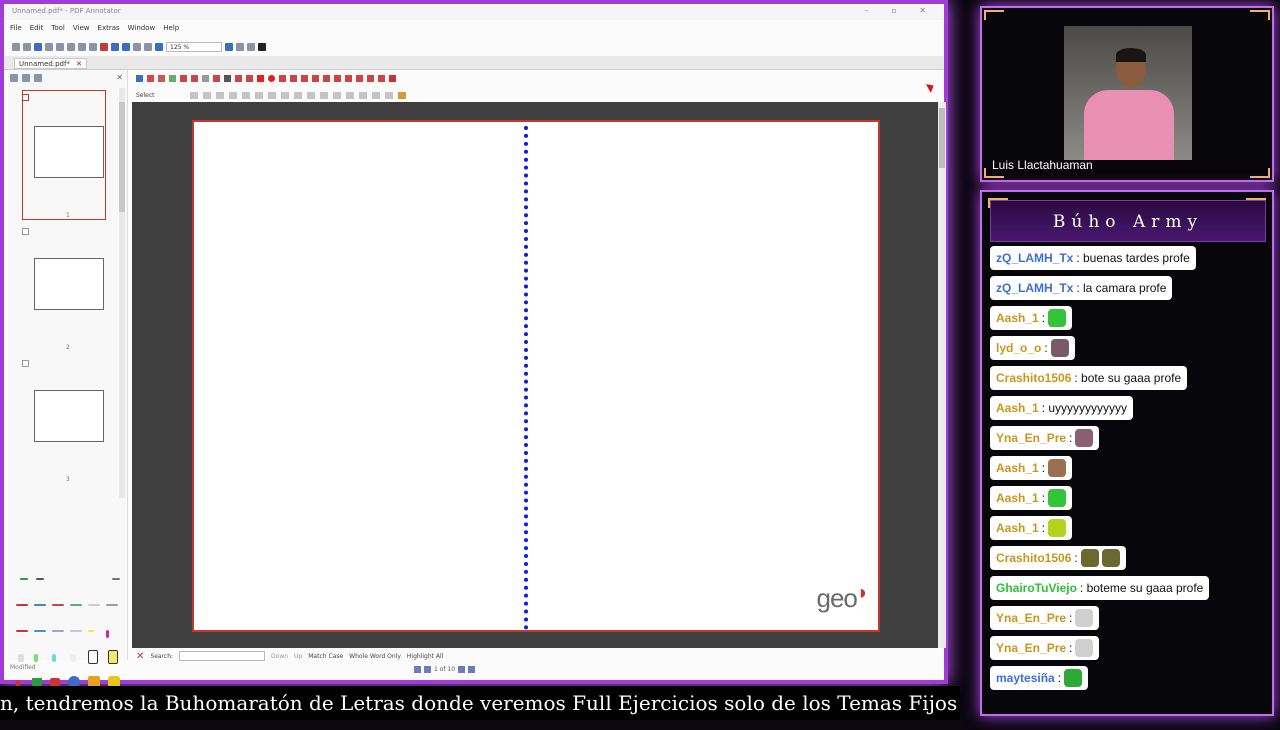 This screenshot has height=730, width=1280. What do you see at coordinates (323, 95) in the screenshot?
I see `rotate-left-icon` at bounding box center [323, 95].